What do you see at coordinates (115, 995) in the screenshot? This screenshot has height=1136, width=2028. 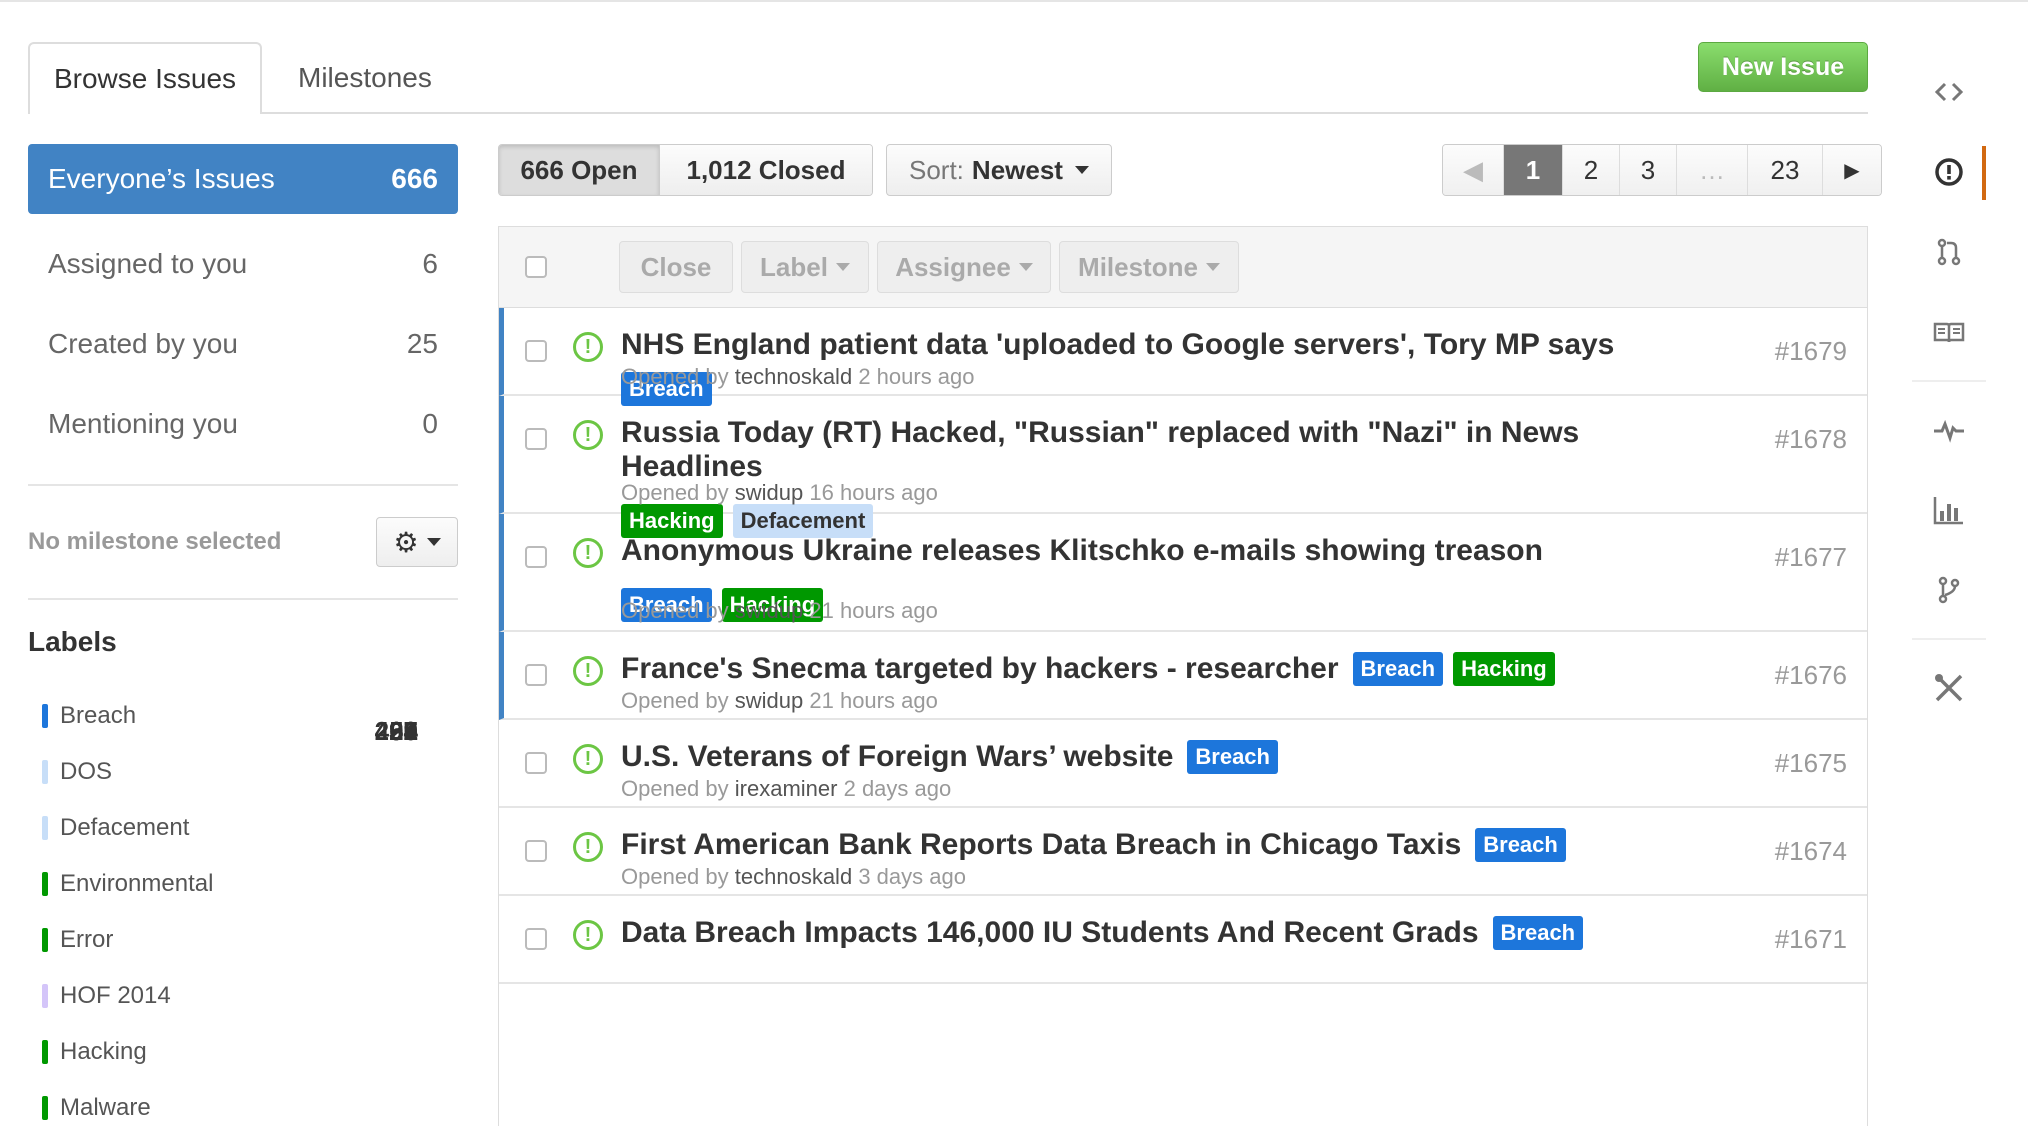 I see `label-name: HOF 2014` at bounding box center [115, 995].